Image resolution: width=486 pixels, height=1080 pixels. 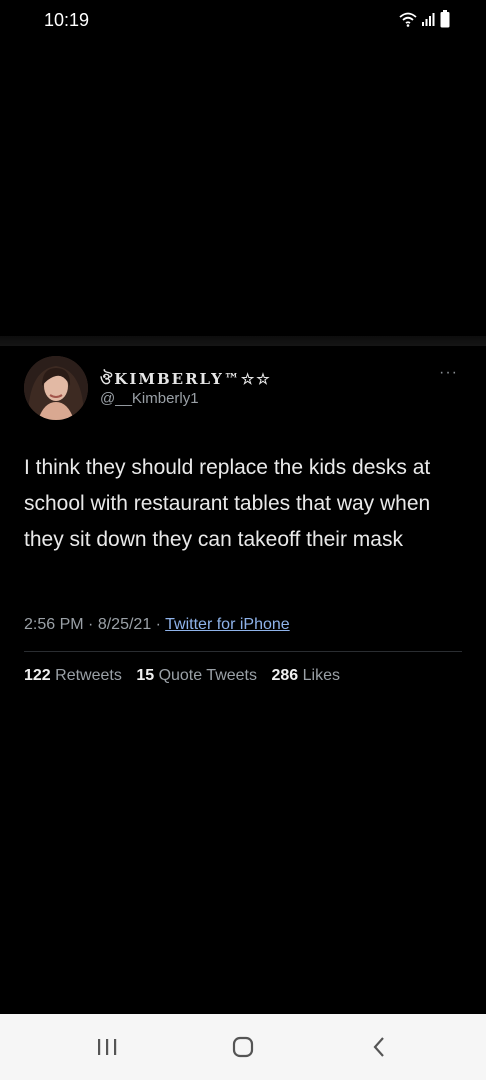 I want to click on avatar, so click(x=56, y=388).